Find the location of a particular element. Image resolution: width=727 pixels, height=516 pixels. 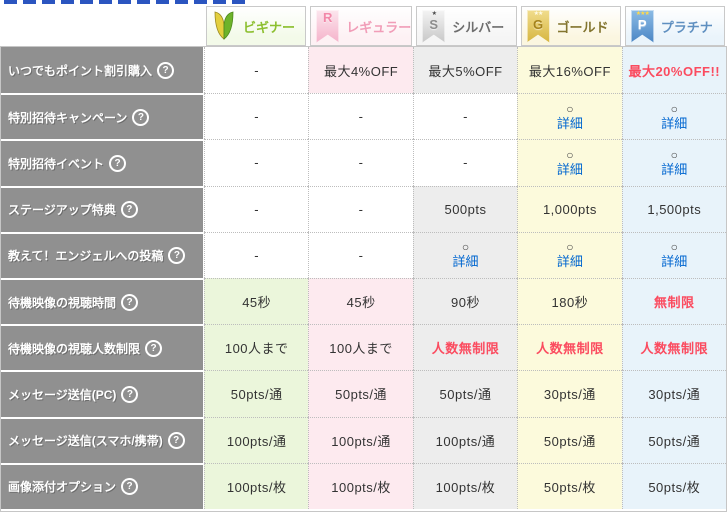

cell-silver: 人数無制限 is located at coordinates (465, 347).